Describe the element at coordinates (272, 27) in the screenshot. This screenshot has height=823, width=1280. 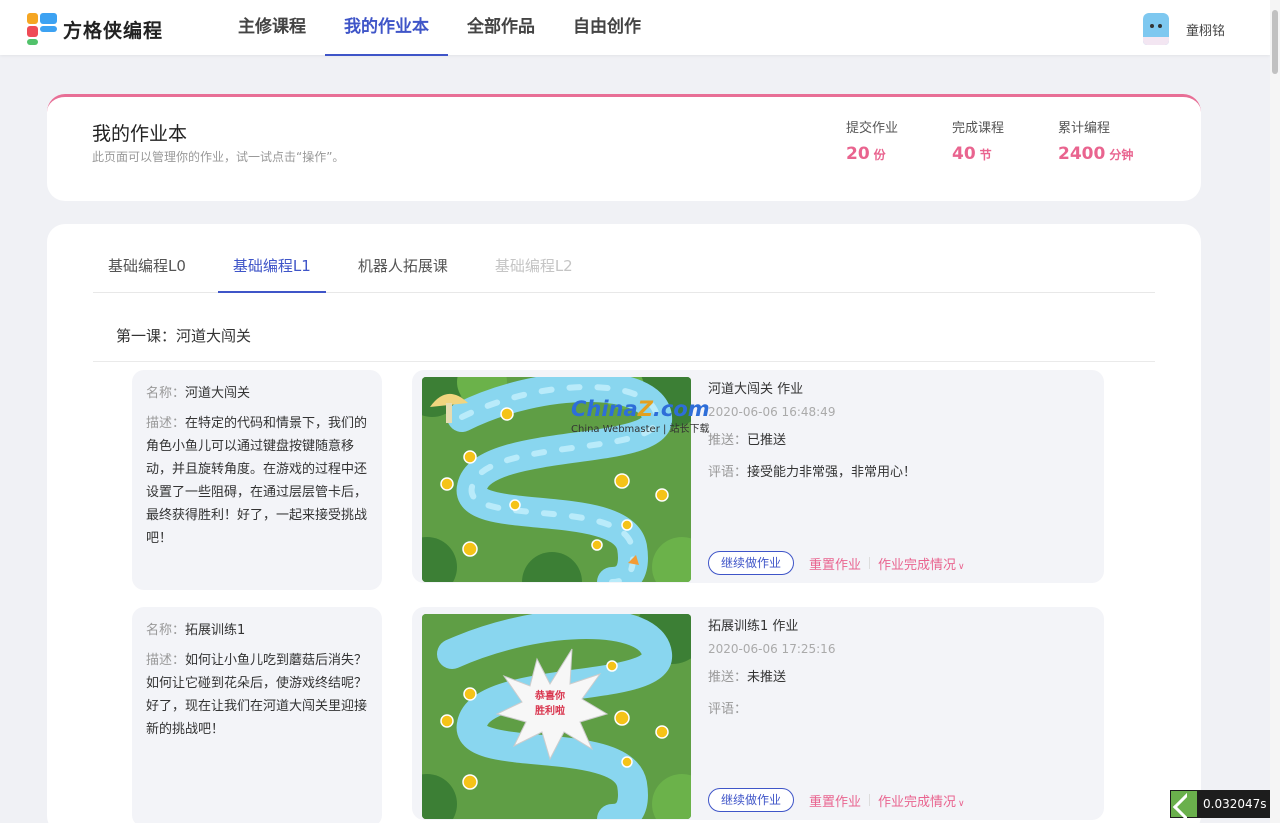
I see `nav-main-courses: 主修课程` at that location.